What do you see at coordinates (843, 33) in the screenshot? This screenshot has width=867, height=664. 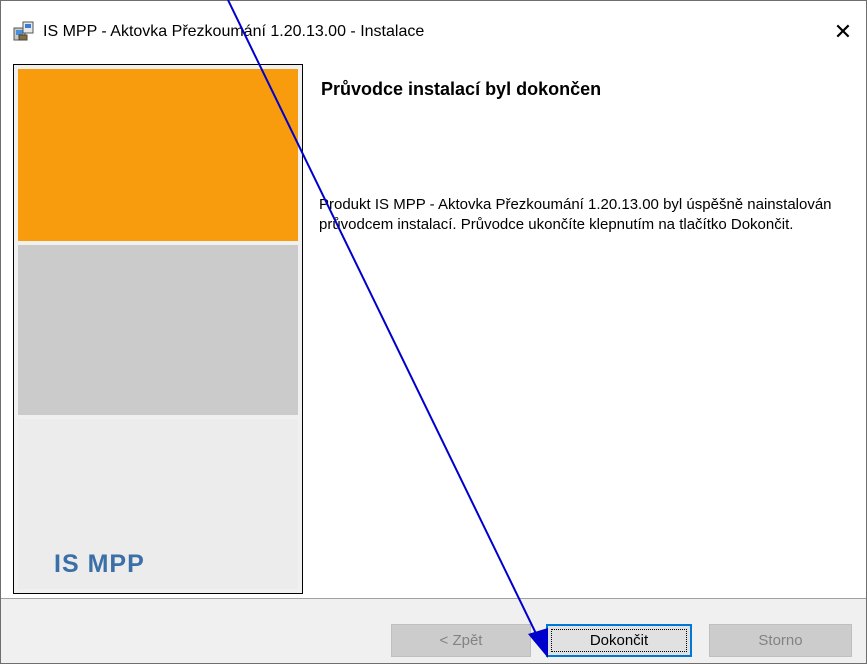 I see `close-icon: ✕` at bounding box center [843, 33].